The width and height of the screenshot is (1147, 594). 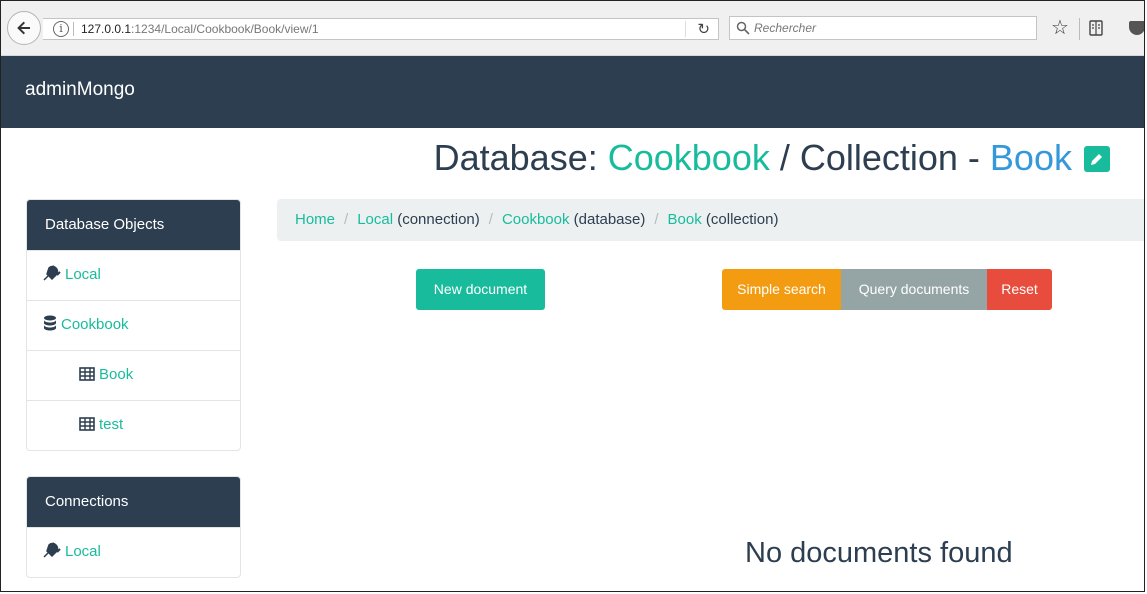 What do you see at coordinates (743, 28) in the screenshot?
I see `search-icon` at bounding box center [743, 28].